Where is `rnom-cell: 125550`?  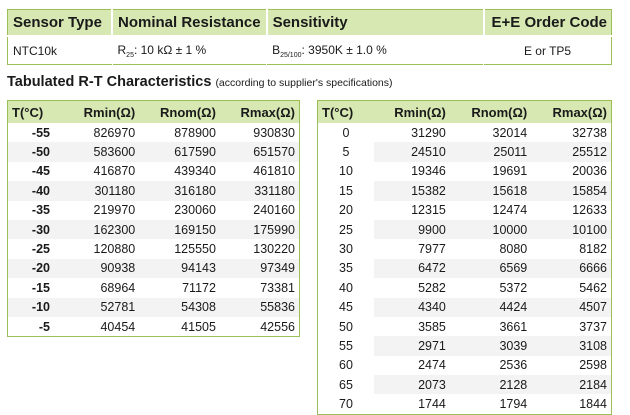 rnom-cell: 125550 is located at coordinates (179, 249).